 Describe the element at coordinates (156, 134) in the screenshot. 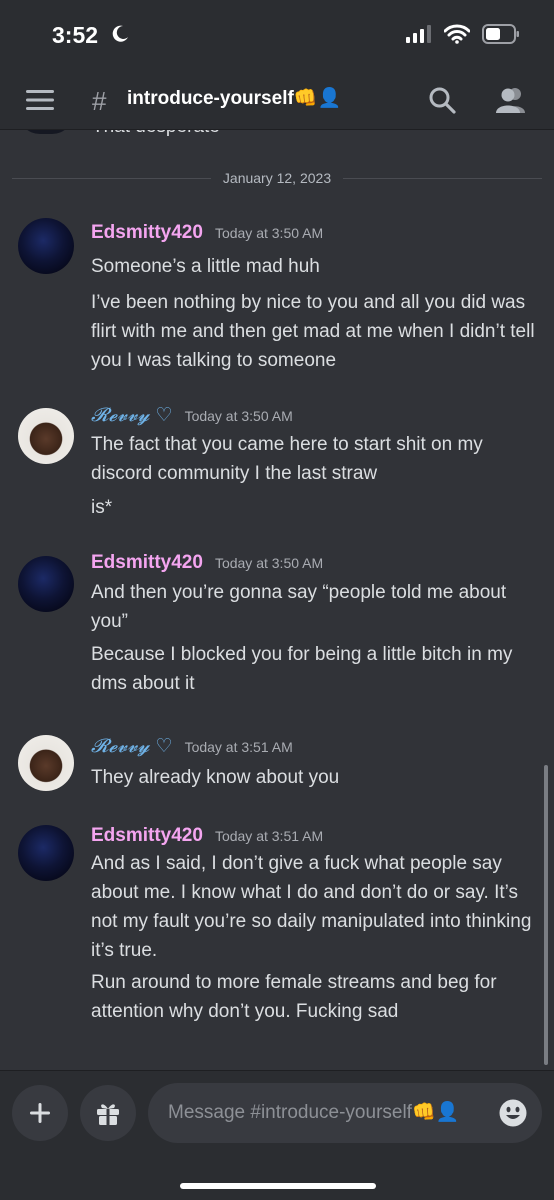

I see `cutoff-message-text: That desperate` at that location.